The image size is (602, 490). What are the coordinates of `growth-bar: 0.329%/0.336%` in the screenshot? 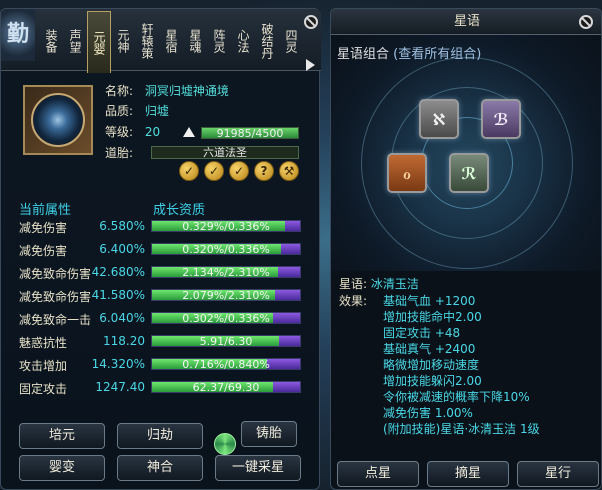 It's located at (226, 226).